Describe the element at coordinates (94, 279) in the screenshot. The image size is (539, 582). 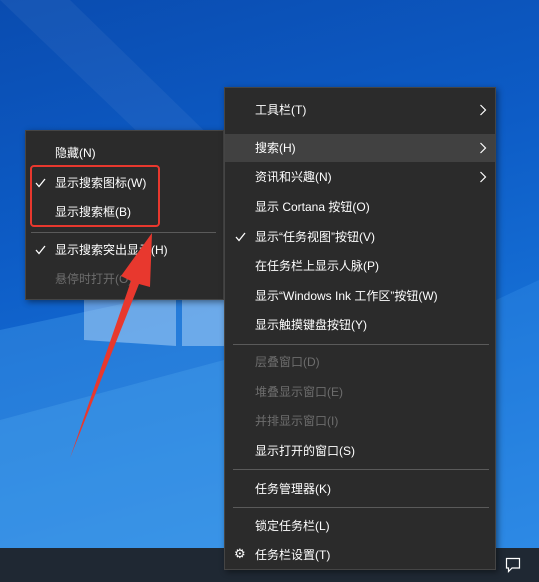
I see `menu-item-label: 悬停时打开(O)` at that location.